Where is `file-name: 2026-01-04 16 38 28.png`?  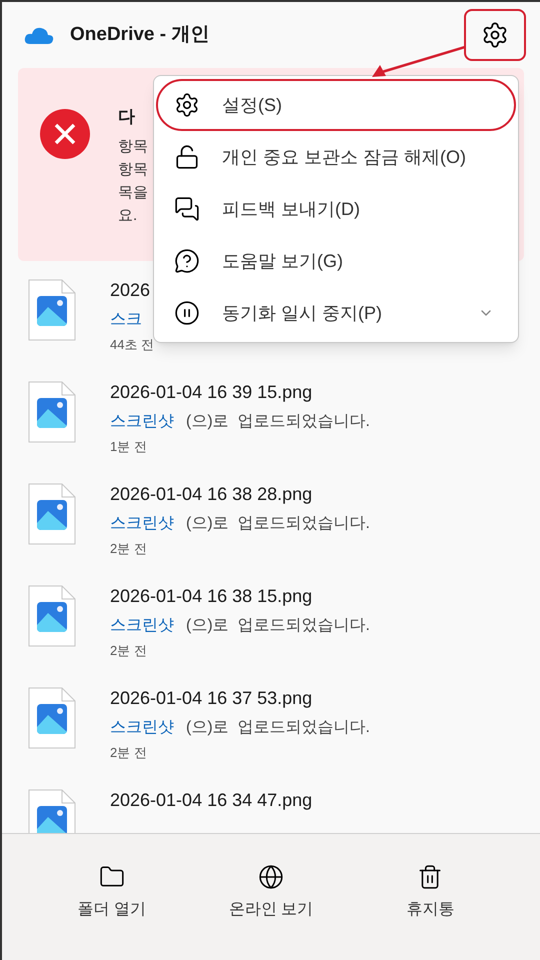 file-name: 2026-01-04 16 38 28.png is located at coordinates (212, 494).